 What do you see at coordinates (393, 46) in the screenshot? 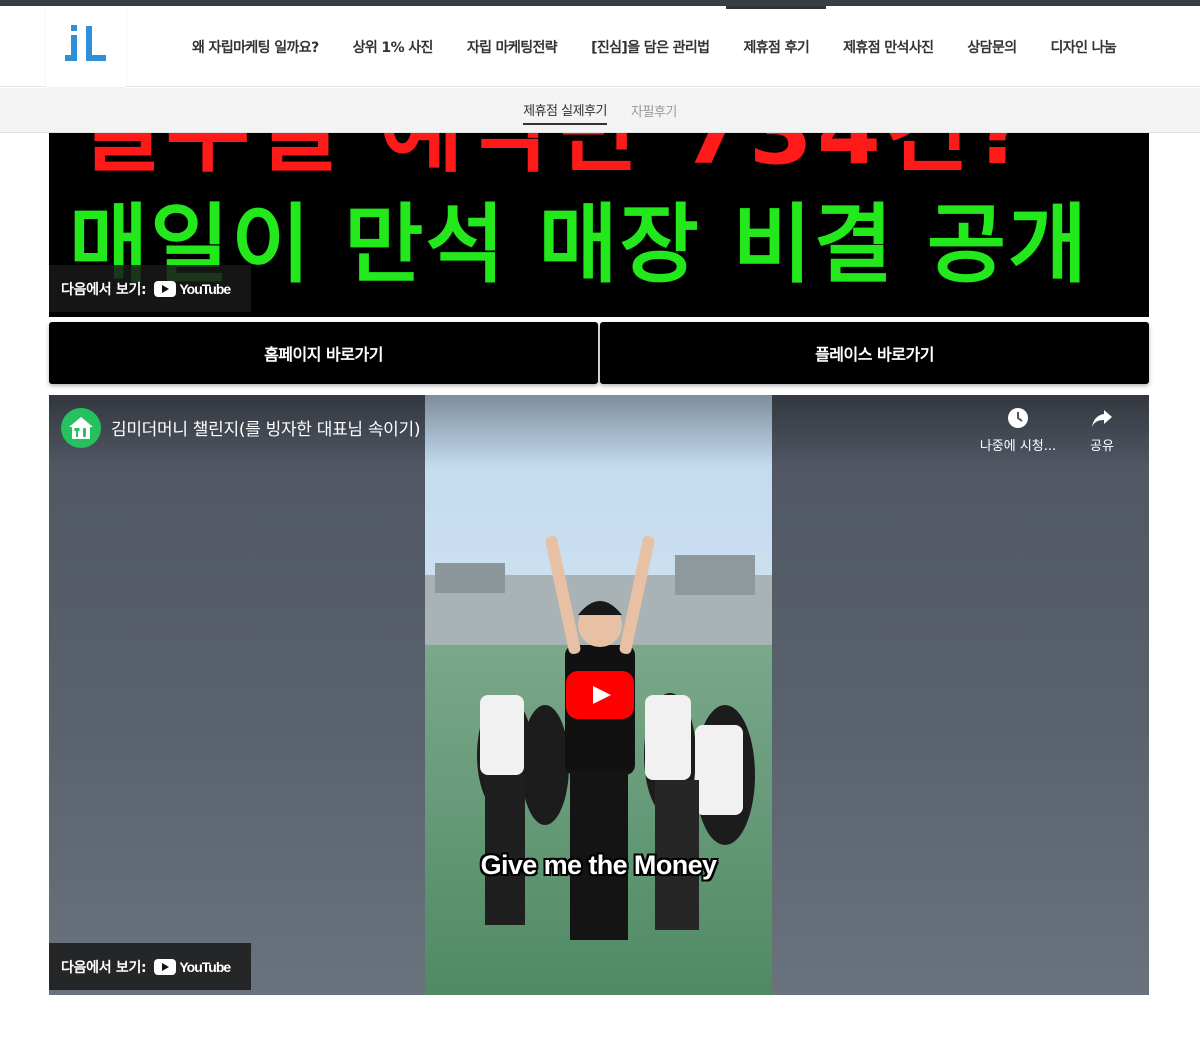
I see `nav-item-top-photos: 상위 1% 사진` at bounding box center [393, 46].